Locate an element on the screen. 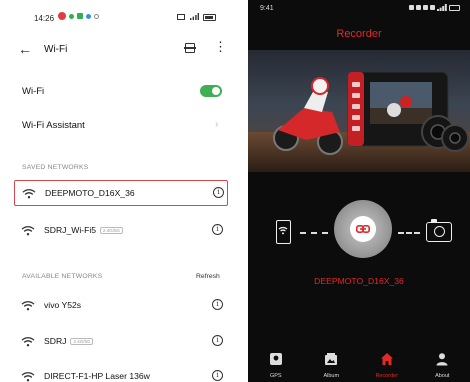 This screenshot has width=470, height=382. notification-icons is located at coordinates (78, 16).